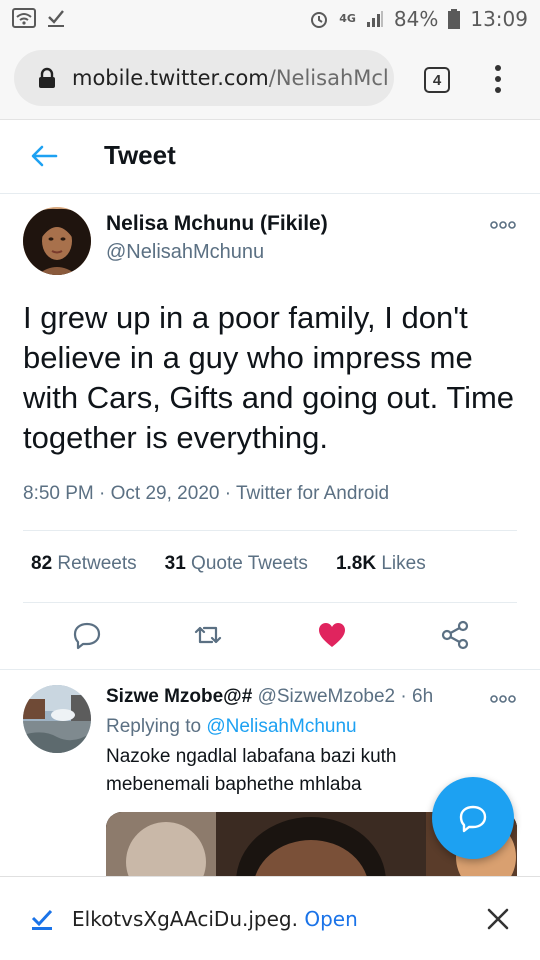 This screenshot has width=540, height=960. I want to click on url-path: /NelisahMcl, so click(328, 78).